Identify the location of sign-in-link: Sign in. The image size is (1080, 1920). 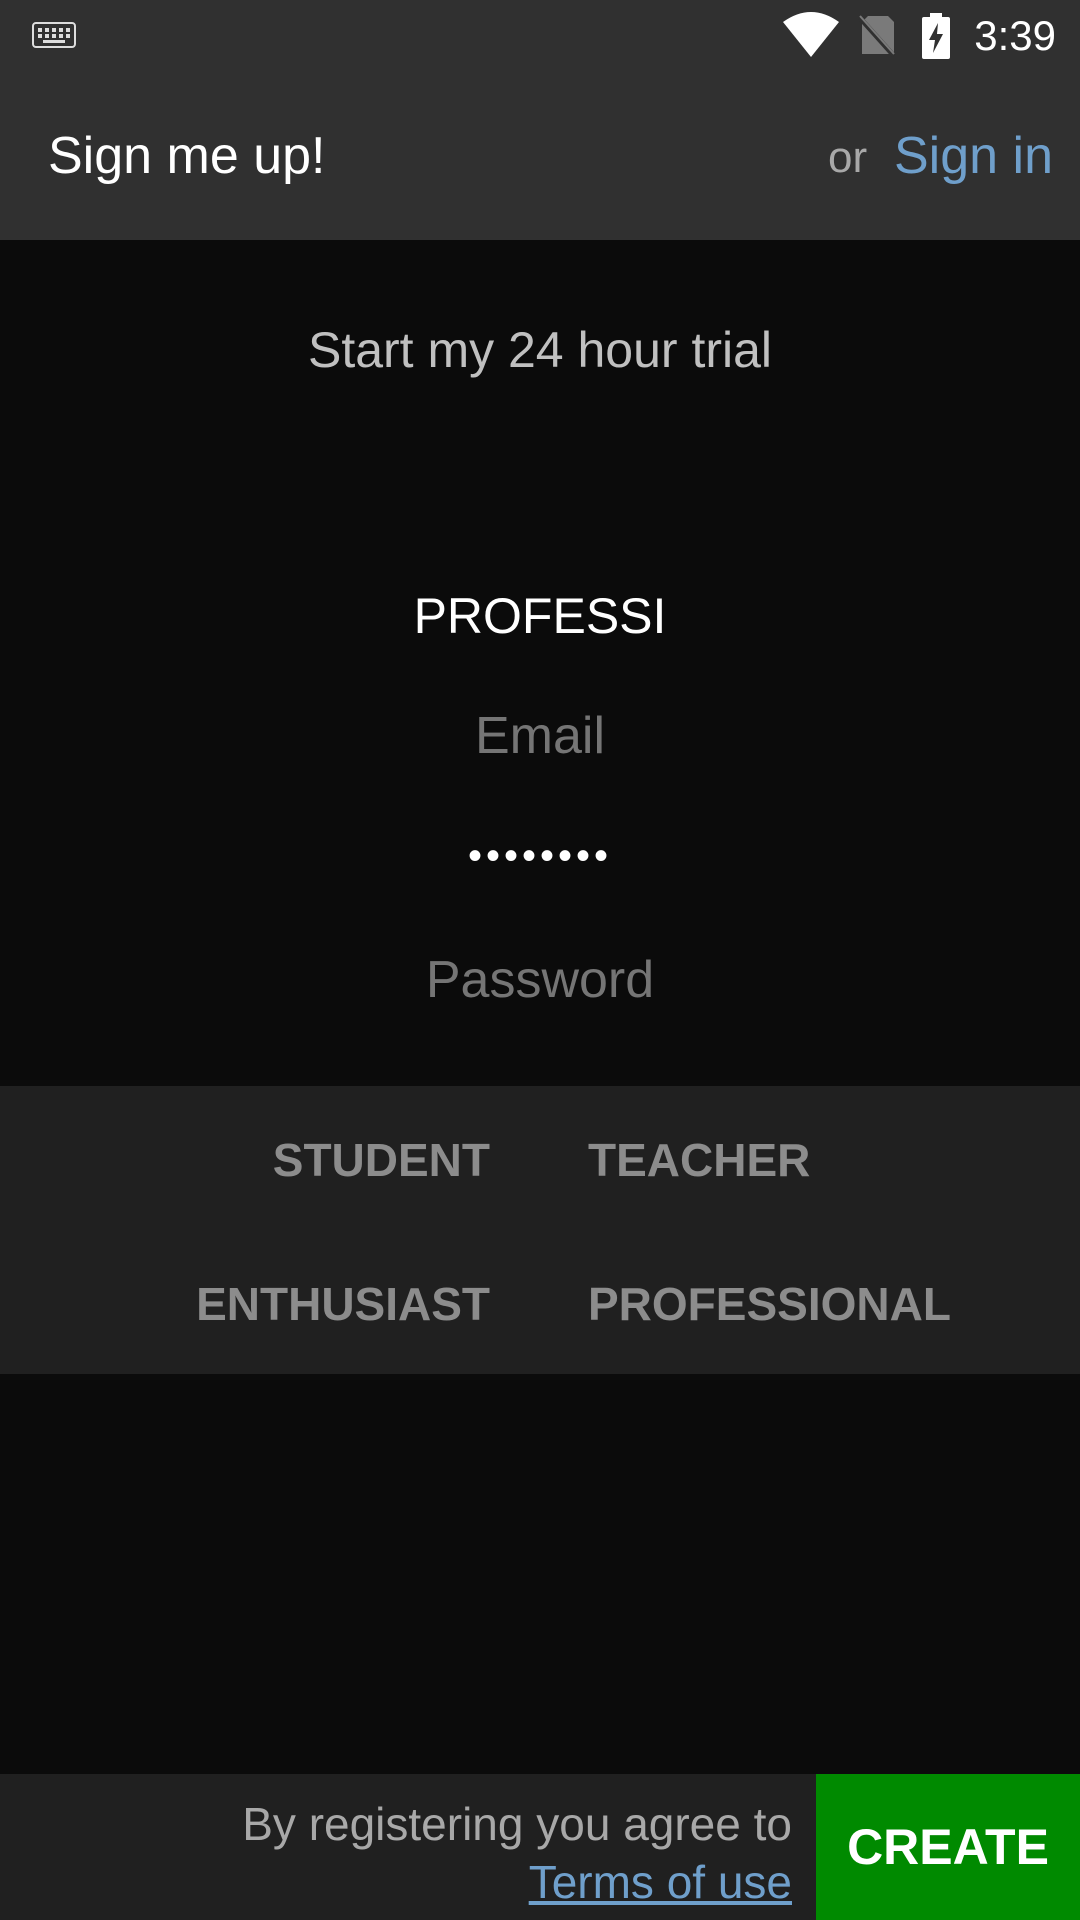
(973, 156).